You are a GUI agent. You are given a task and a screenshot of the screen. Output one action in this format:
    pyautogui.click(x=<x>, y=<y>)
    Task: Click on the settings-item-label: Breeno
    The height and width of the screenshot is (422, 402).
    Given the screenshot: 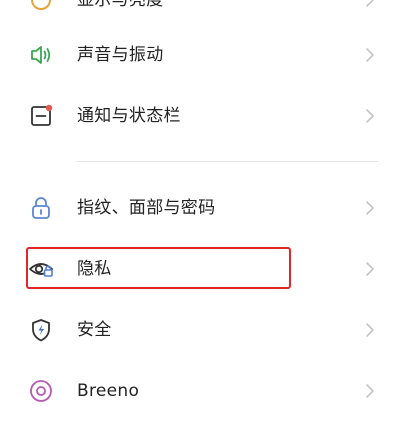 What is the action you would take?
    pyautogui.click(x=108, y=391)
    